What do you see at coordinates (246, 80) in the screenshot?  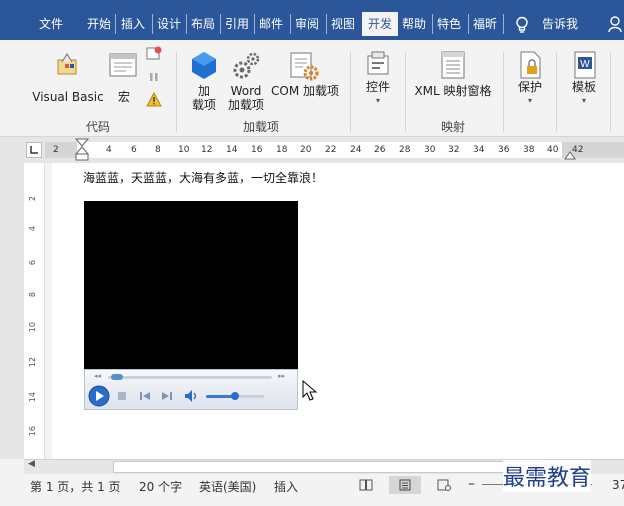 I see `word-addins-button: Word 加载项` at bounding box center [246, 80].